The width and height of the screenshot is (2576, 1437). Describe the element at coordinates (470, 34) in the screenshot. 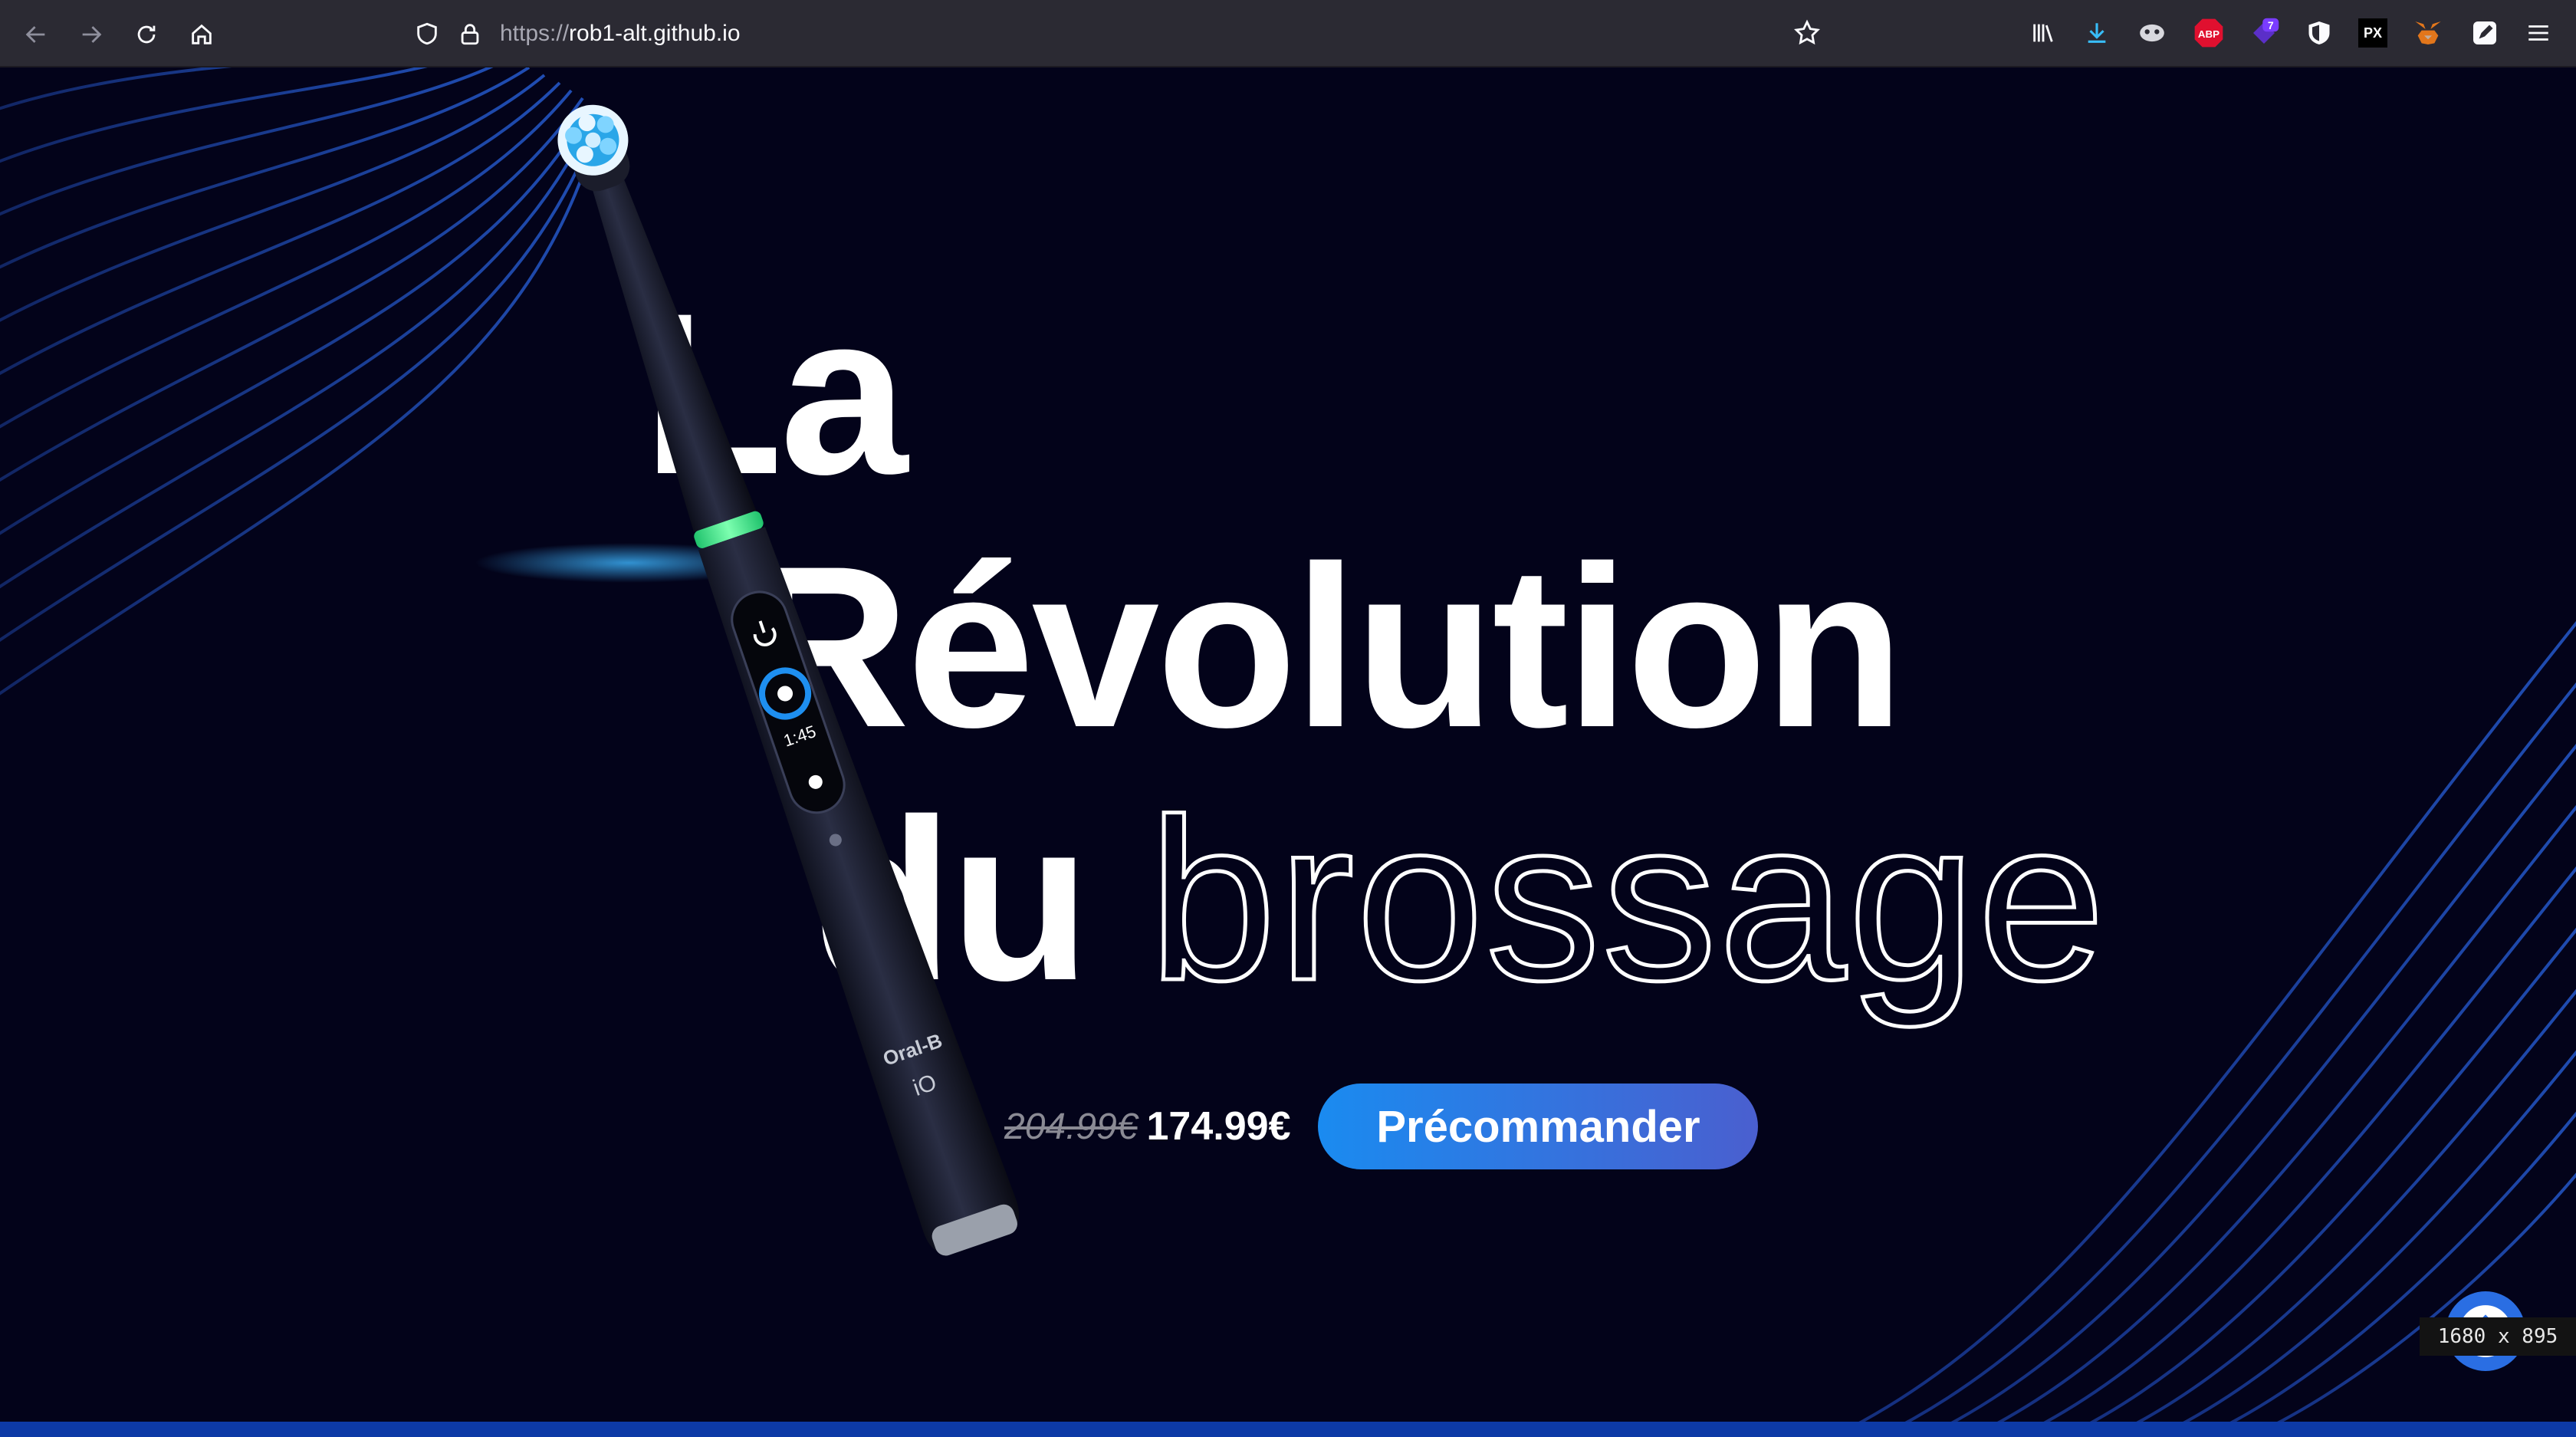

I see `lock-icon` at that location.